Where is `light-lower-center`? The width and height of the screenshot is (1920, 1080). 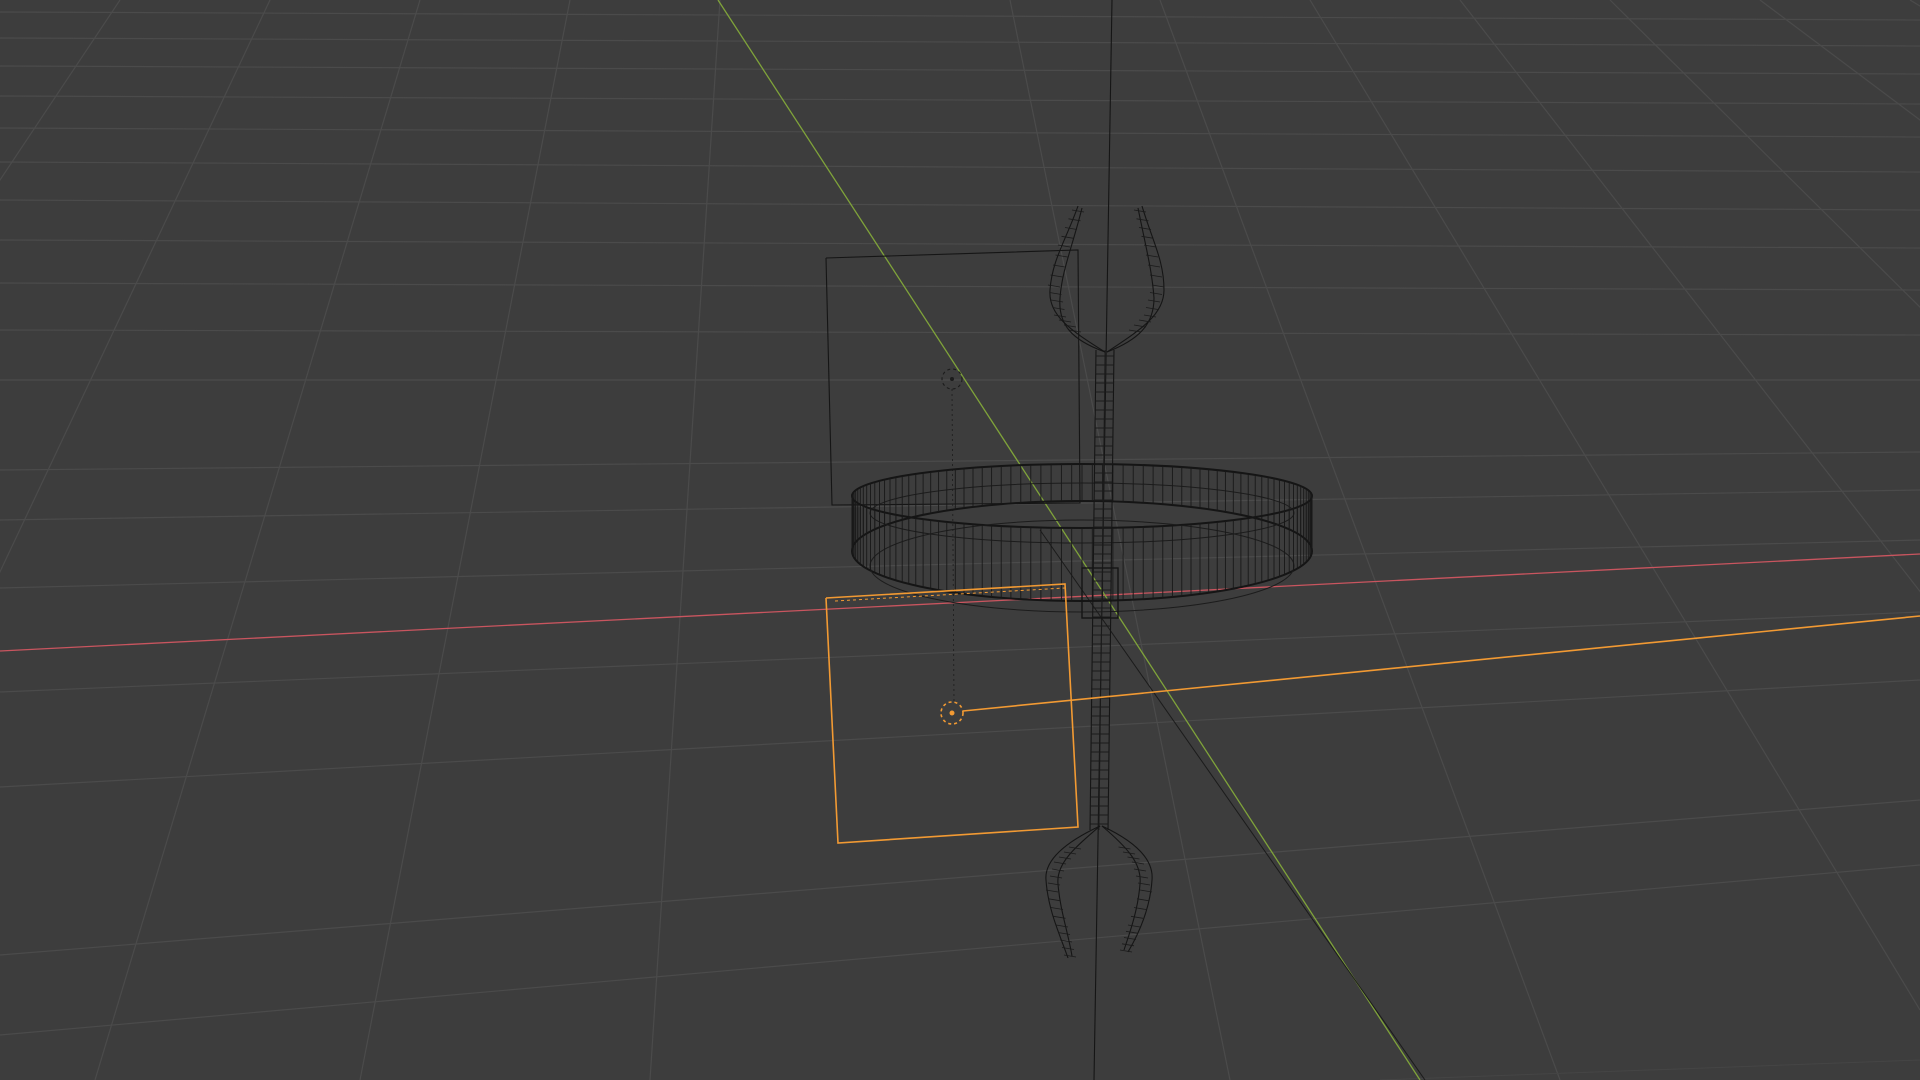
light-lower-center is located at coordinates (952, 713).